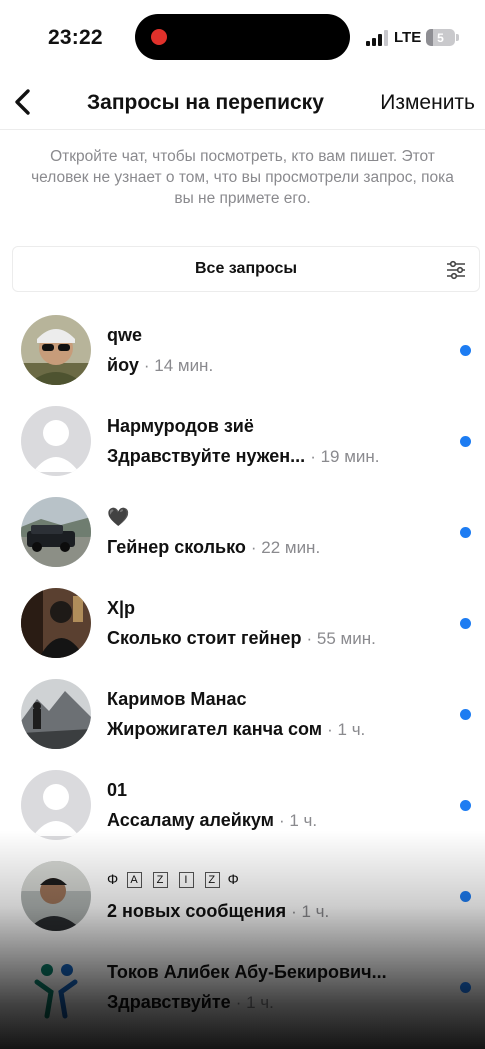 The image size is (485, 1049). I want to click on request-name: 🖤, so click(118, 517).